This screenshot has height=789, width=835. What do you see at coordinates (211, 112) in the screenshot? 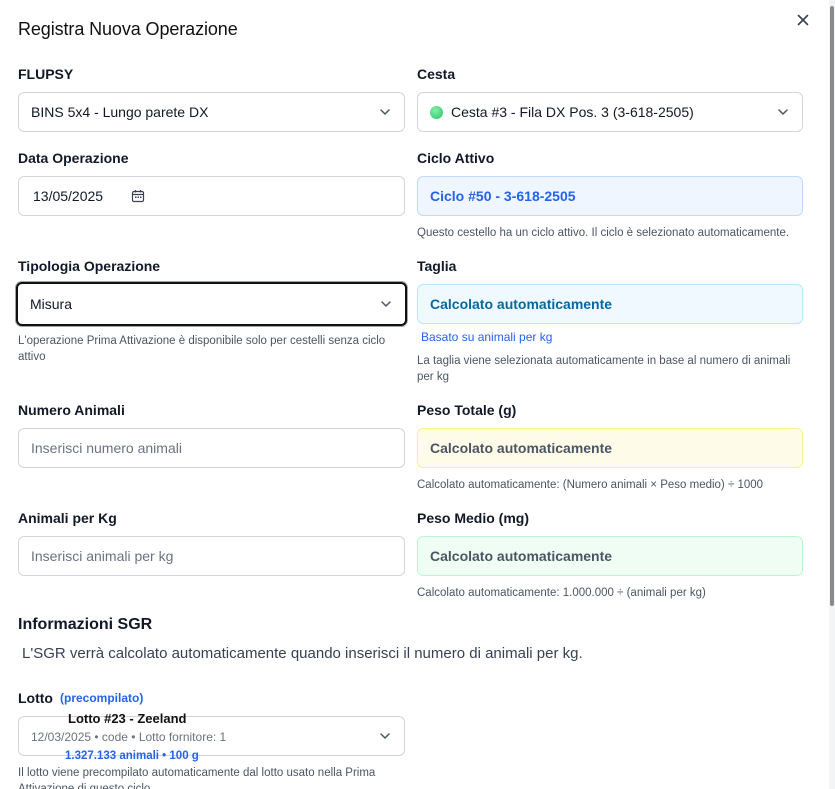
I see `flupsy-select: BINS 5x4 - Lungo parete DX` at bounding box center [211, 112].